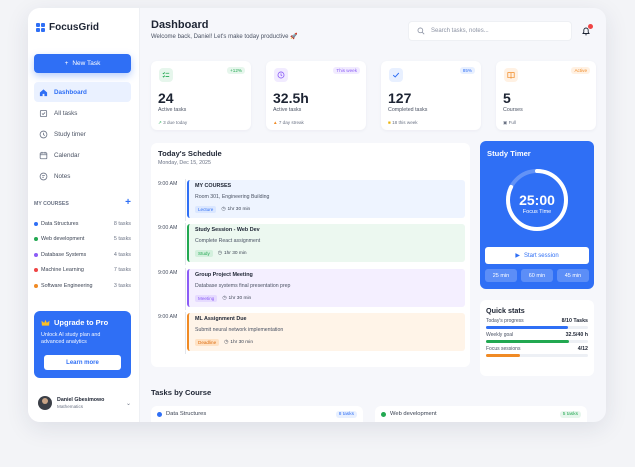  What do you see at coordinates (67, 285) in the screenshot?
I see `course-name: Software Engineering` at bounding box center [67, 285].